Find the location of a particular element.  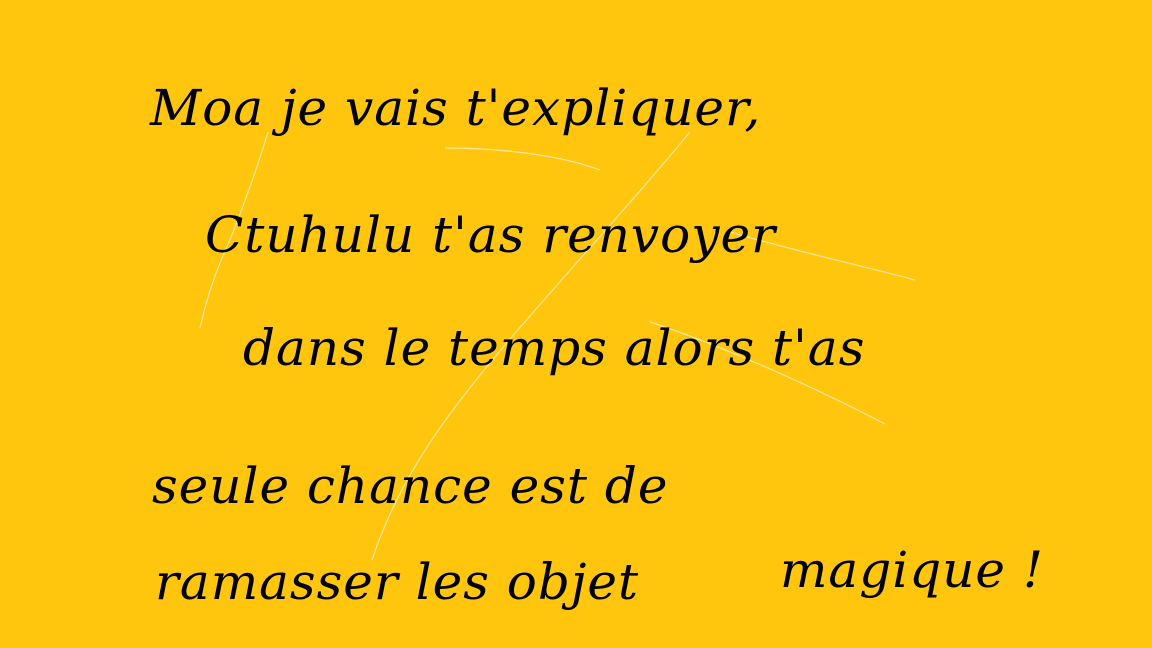

text-line-6: magique ! is located at coordinates (912, 570).